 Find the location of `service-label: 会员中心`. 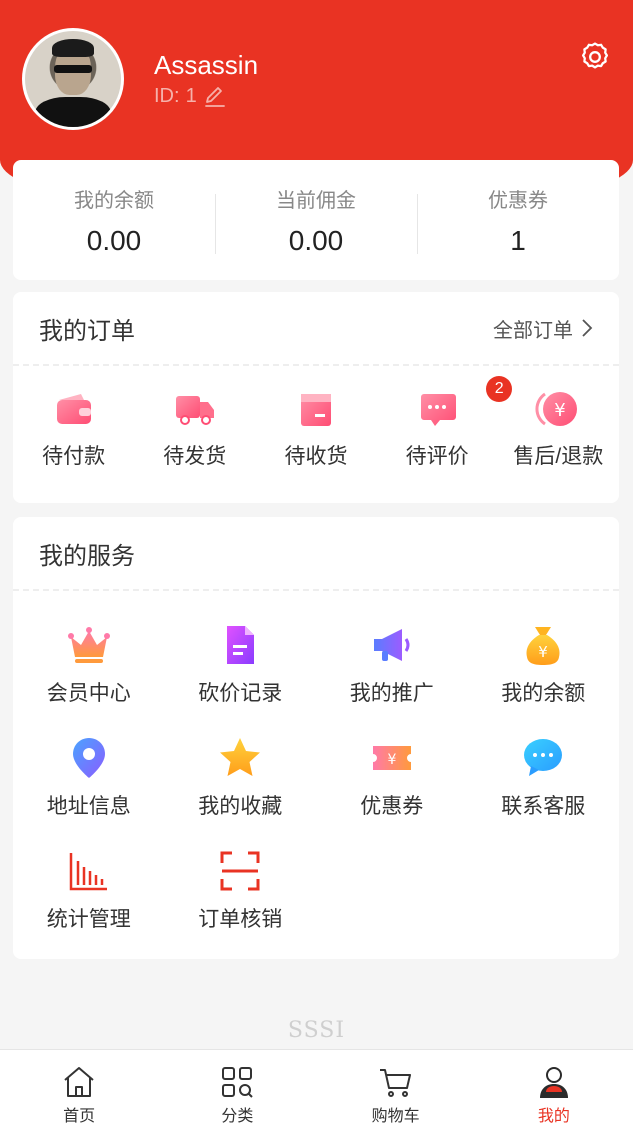

service-label: 会员中心 is located at coordinates (88, 693).